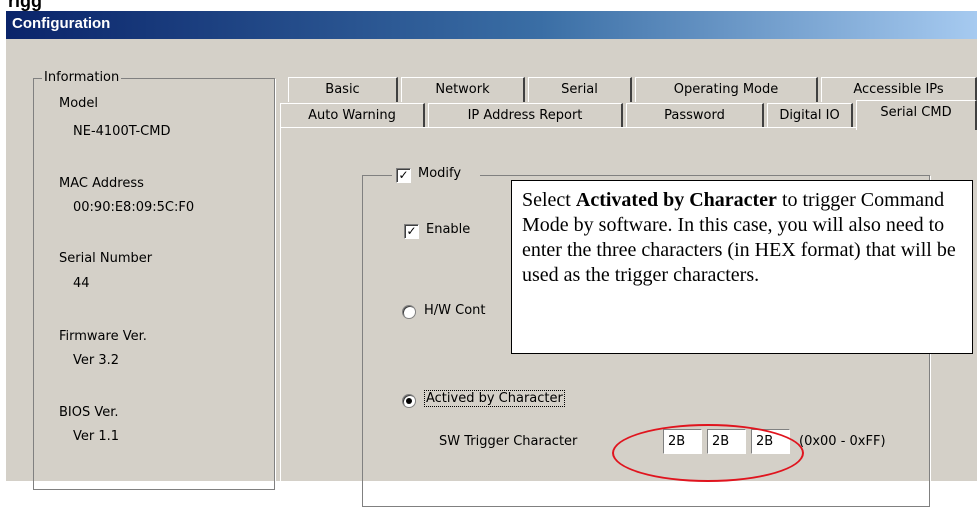 This screenshot has height=507, width=977. I want to click on firmware-version-label: Firmware Ver., so click(103, 336).